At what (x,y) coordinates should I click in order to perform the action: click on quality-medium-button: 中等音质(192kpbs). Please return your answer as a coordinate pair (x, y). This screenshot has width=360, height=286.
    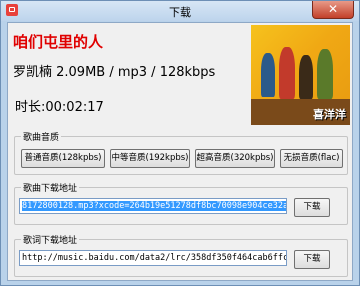
    Looking at the image, I should click on (150, 158).